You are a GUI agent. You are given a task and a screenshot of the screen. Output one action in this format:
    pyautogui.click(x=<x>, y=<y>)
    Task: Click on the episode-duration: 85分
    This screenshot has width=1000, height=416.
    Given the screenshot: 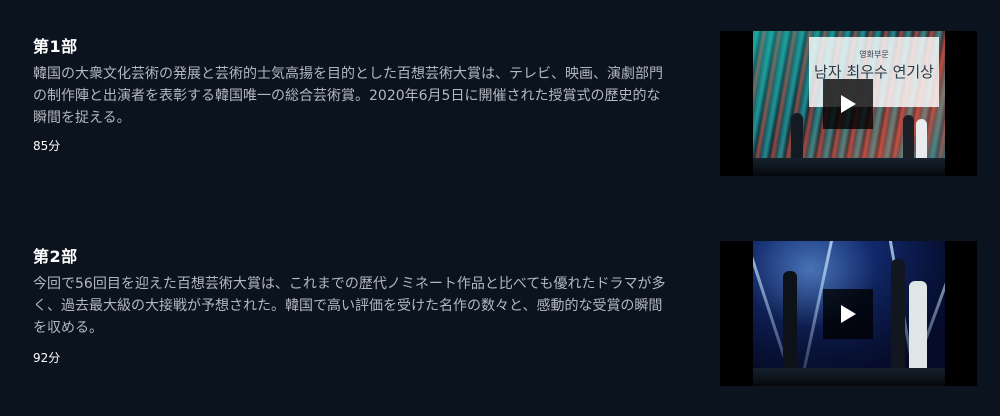 What is the action you would take?
    pyautogui.click(x=47, y=146)
    